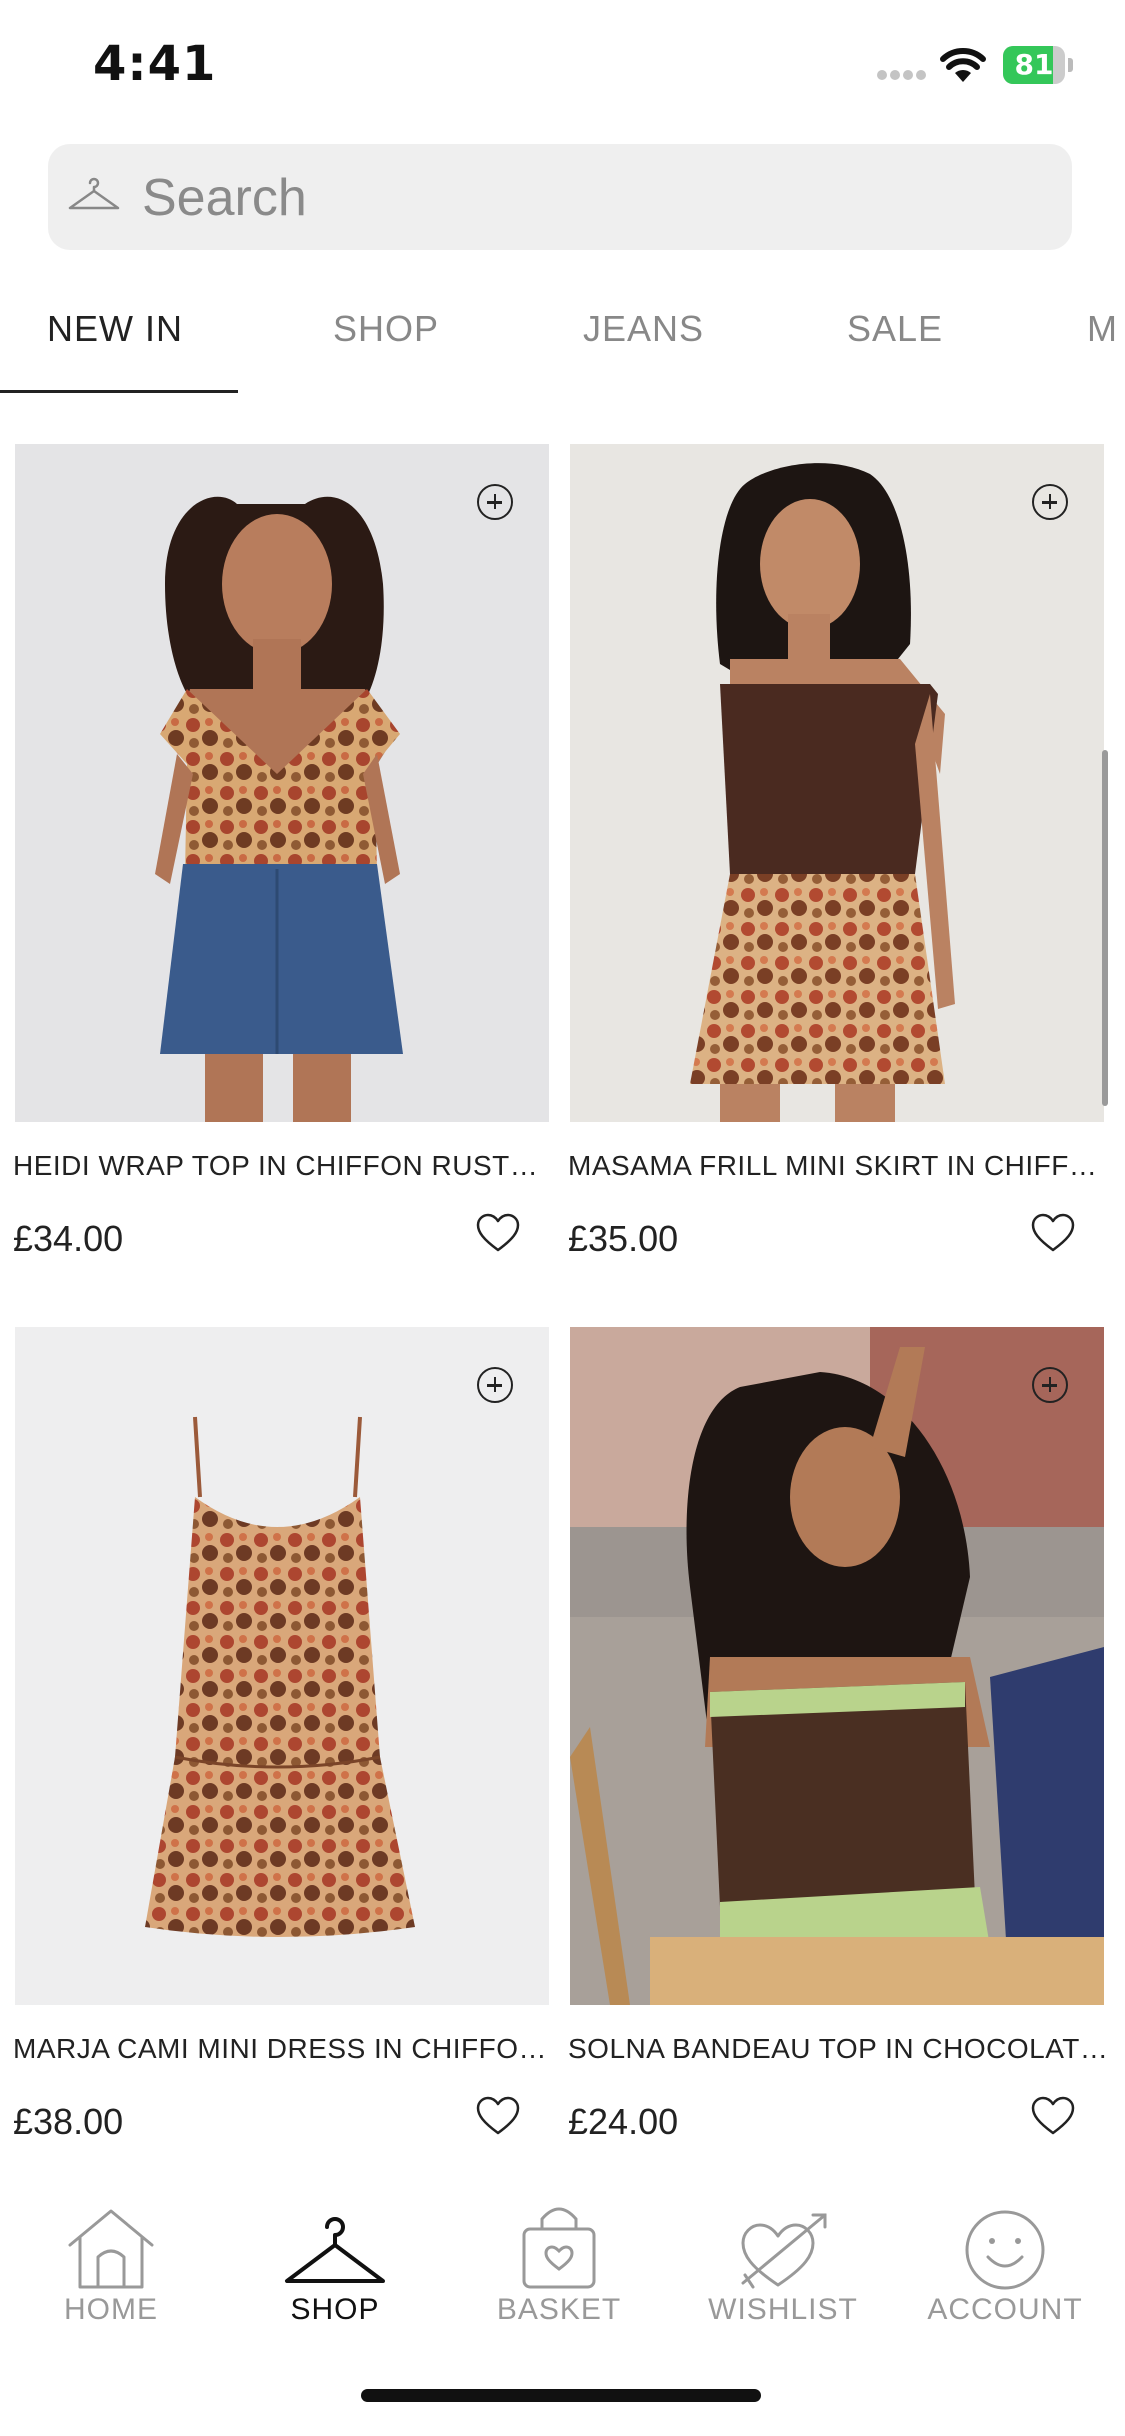 Image resolution: width=1125 pixels, height=2436 pixels. I want to click on nav-label-wishlist: WISHLIST, so click(783, 2309).